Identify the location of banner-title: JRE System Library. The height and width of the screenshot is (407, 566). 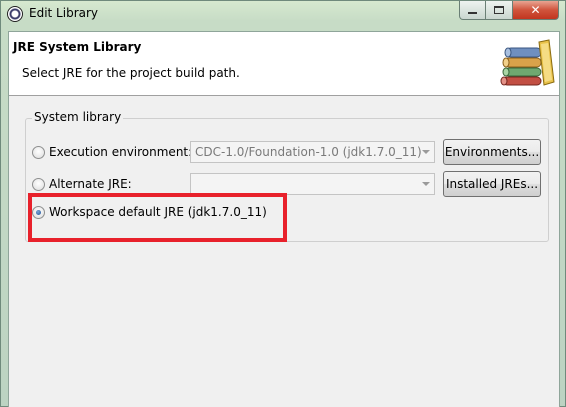
(77, 47).